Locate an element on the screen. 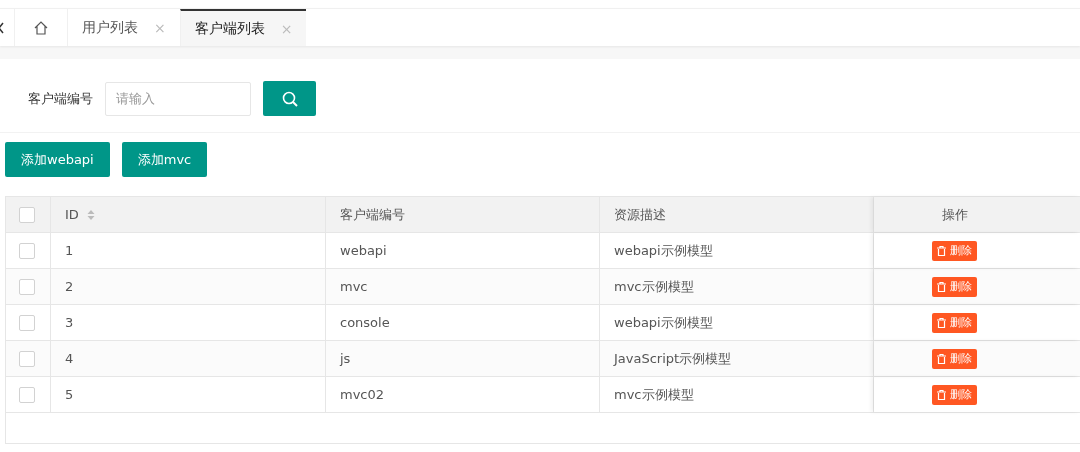  column-header: 操作 is located at coordinates (954, 214).